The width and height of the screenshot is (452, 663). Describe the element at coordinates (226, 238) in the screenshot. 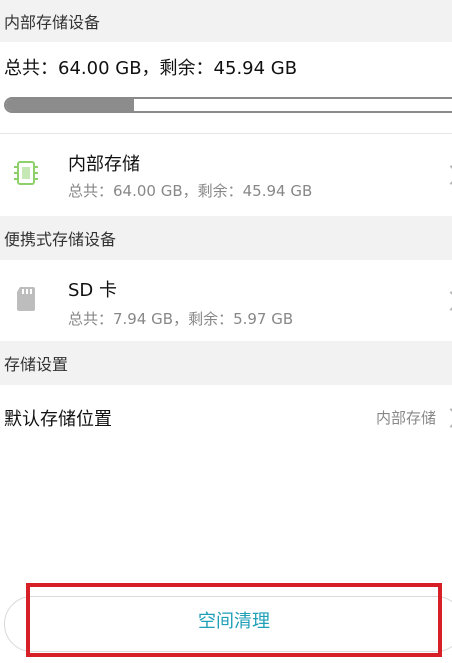

I see `section-header-portable-storage-devices: 便携式存储设备` at that location.